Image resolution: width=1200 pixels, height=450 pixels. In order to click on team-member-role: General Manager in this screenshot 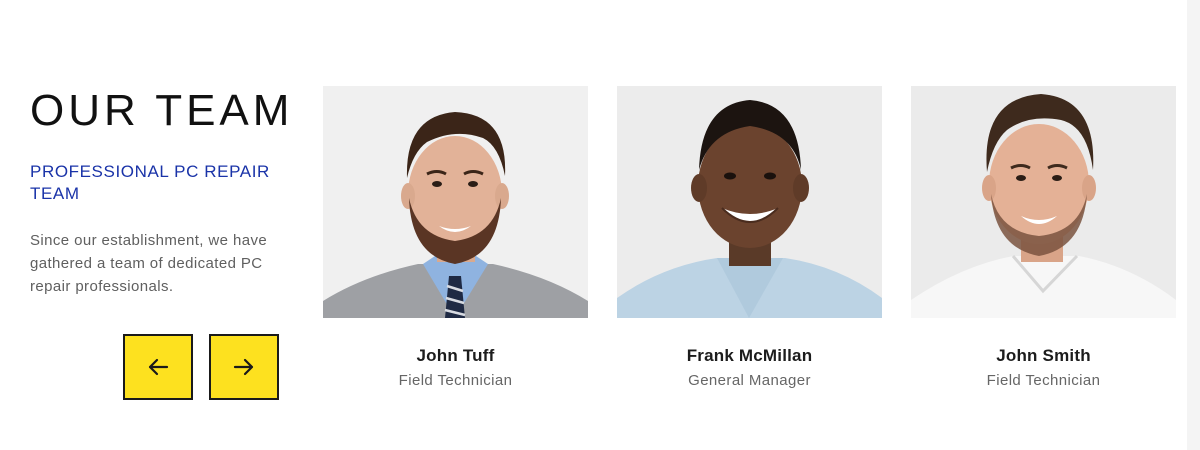, I will do `click(749, 380)`.